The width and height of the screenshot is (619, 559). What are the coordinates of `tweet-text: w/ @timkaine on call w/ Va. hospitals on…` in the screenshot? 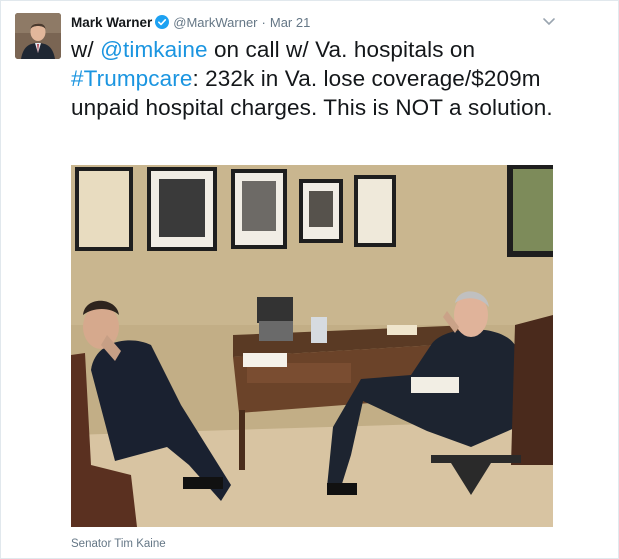 It's located at (331, 78).